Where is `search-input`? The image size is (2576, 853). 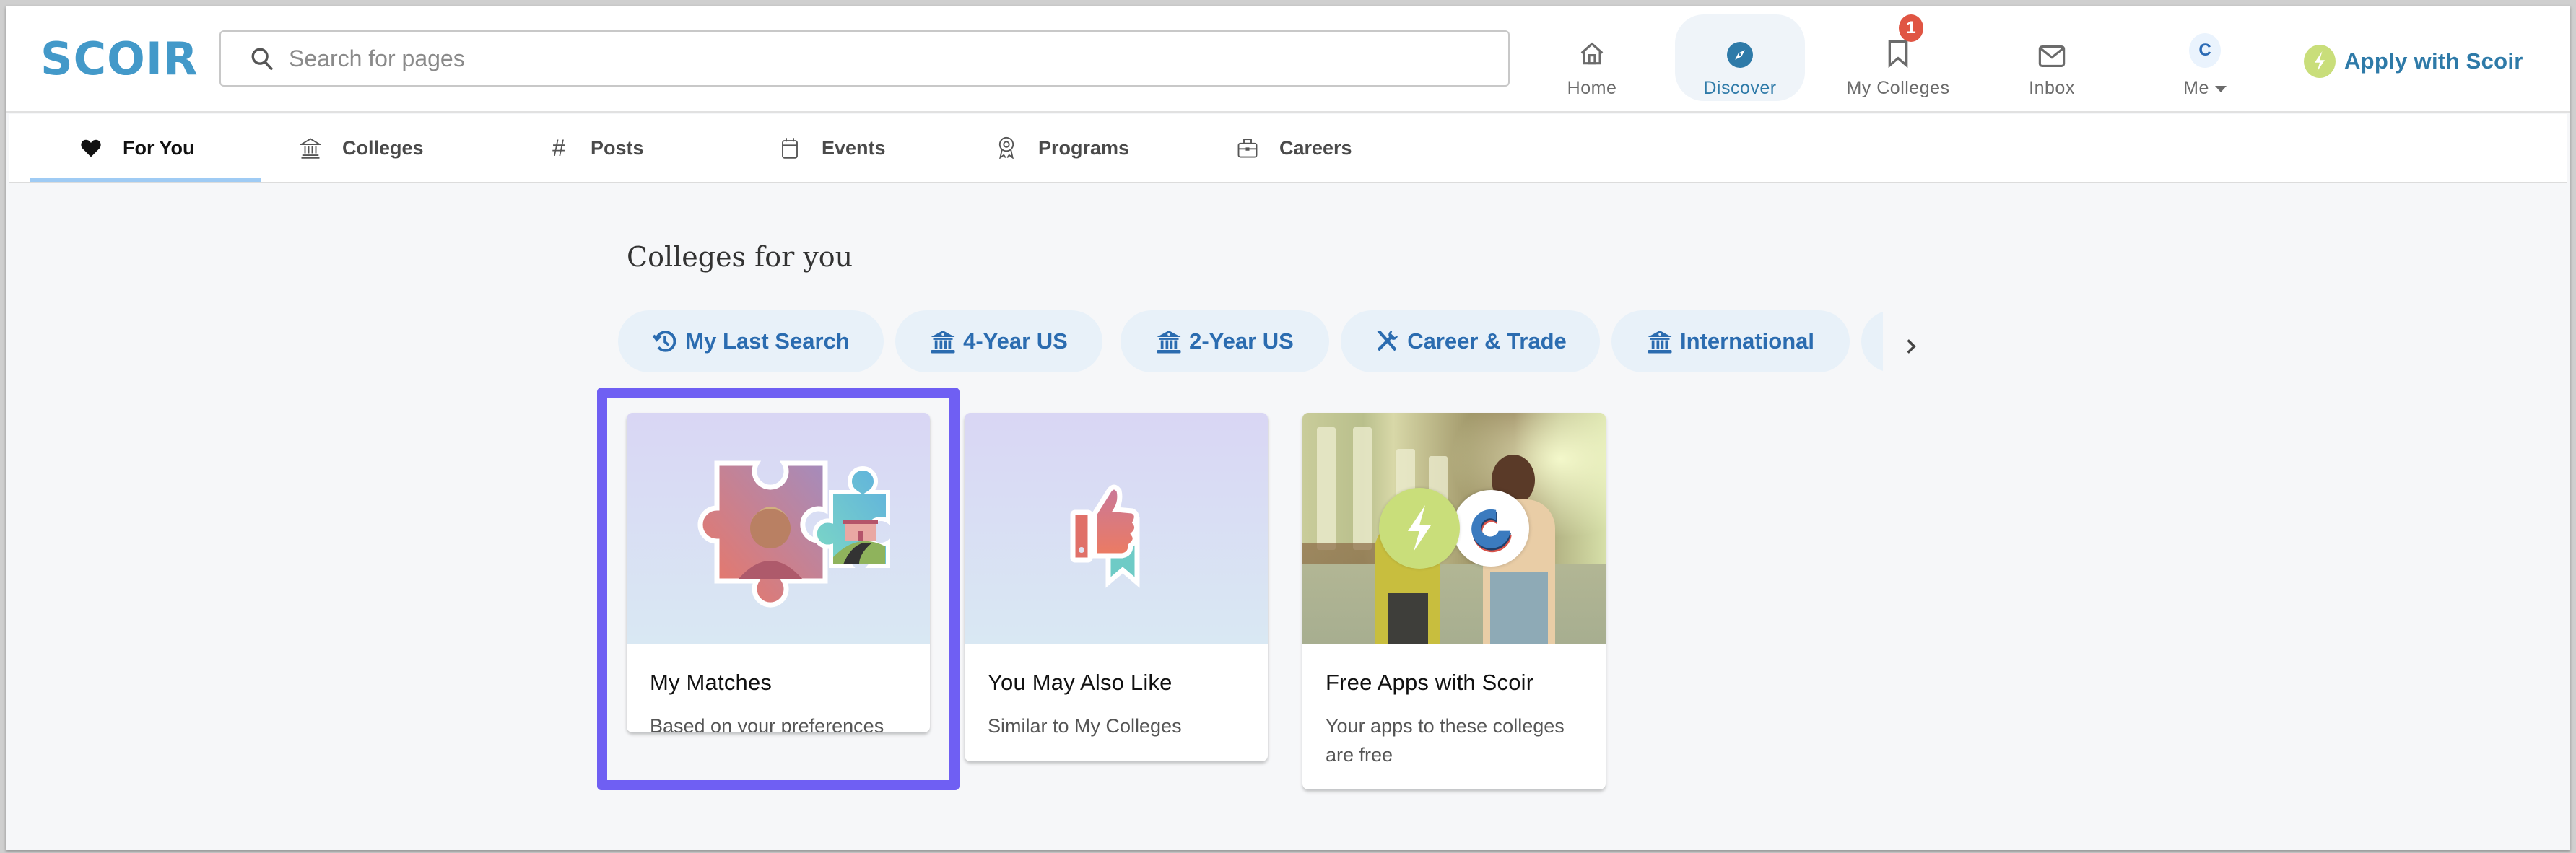
search-input is located at coordinates (866, 58).